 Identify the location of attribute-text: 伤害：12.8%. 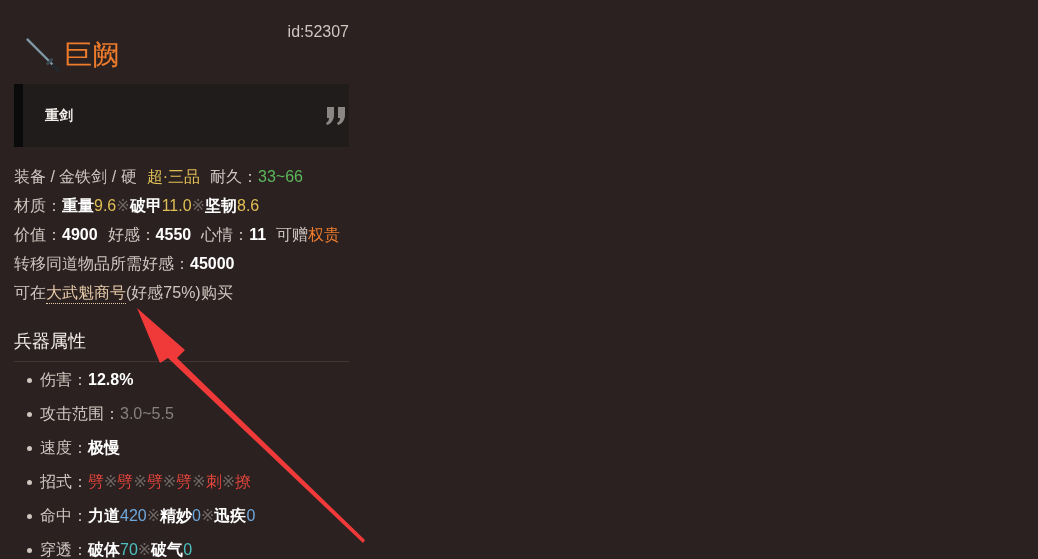
(87, 380).